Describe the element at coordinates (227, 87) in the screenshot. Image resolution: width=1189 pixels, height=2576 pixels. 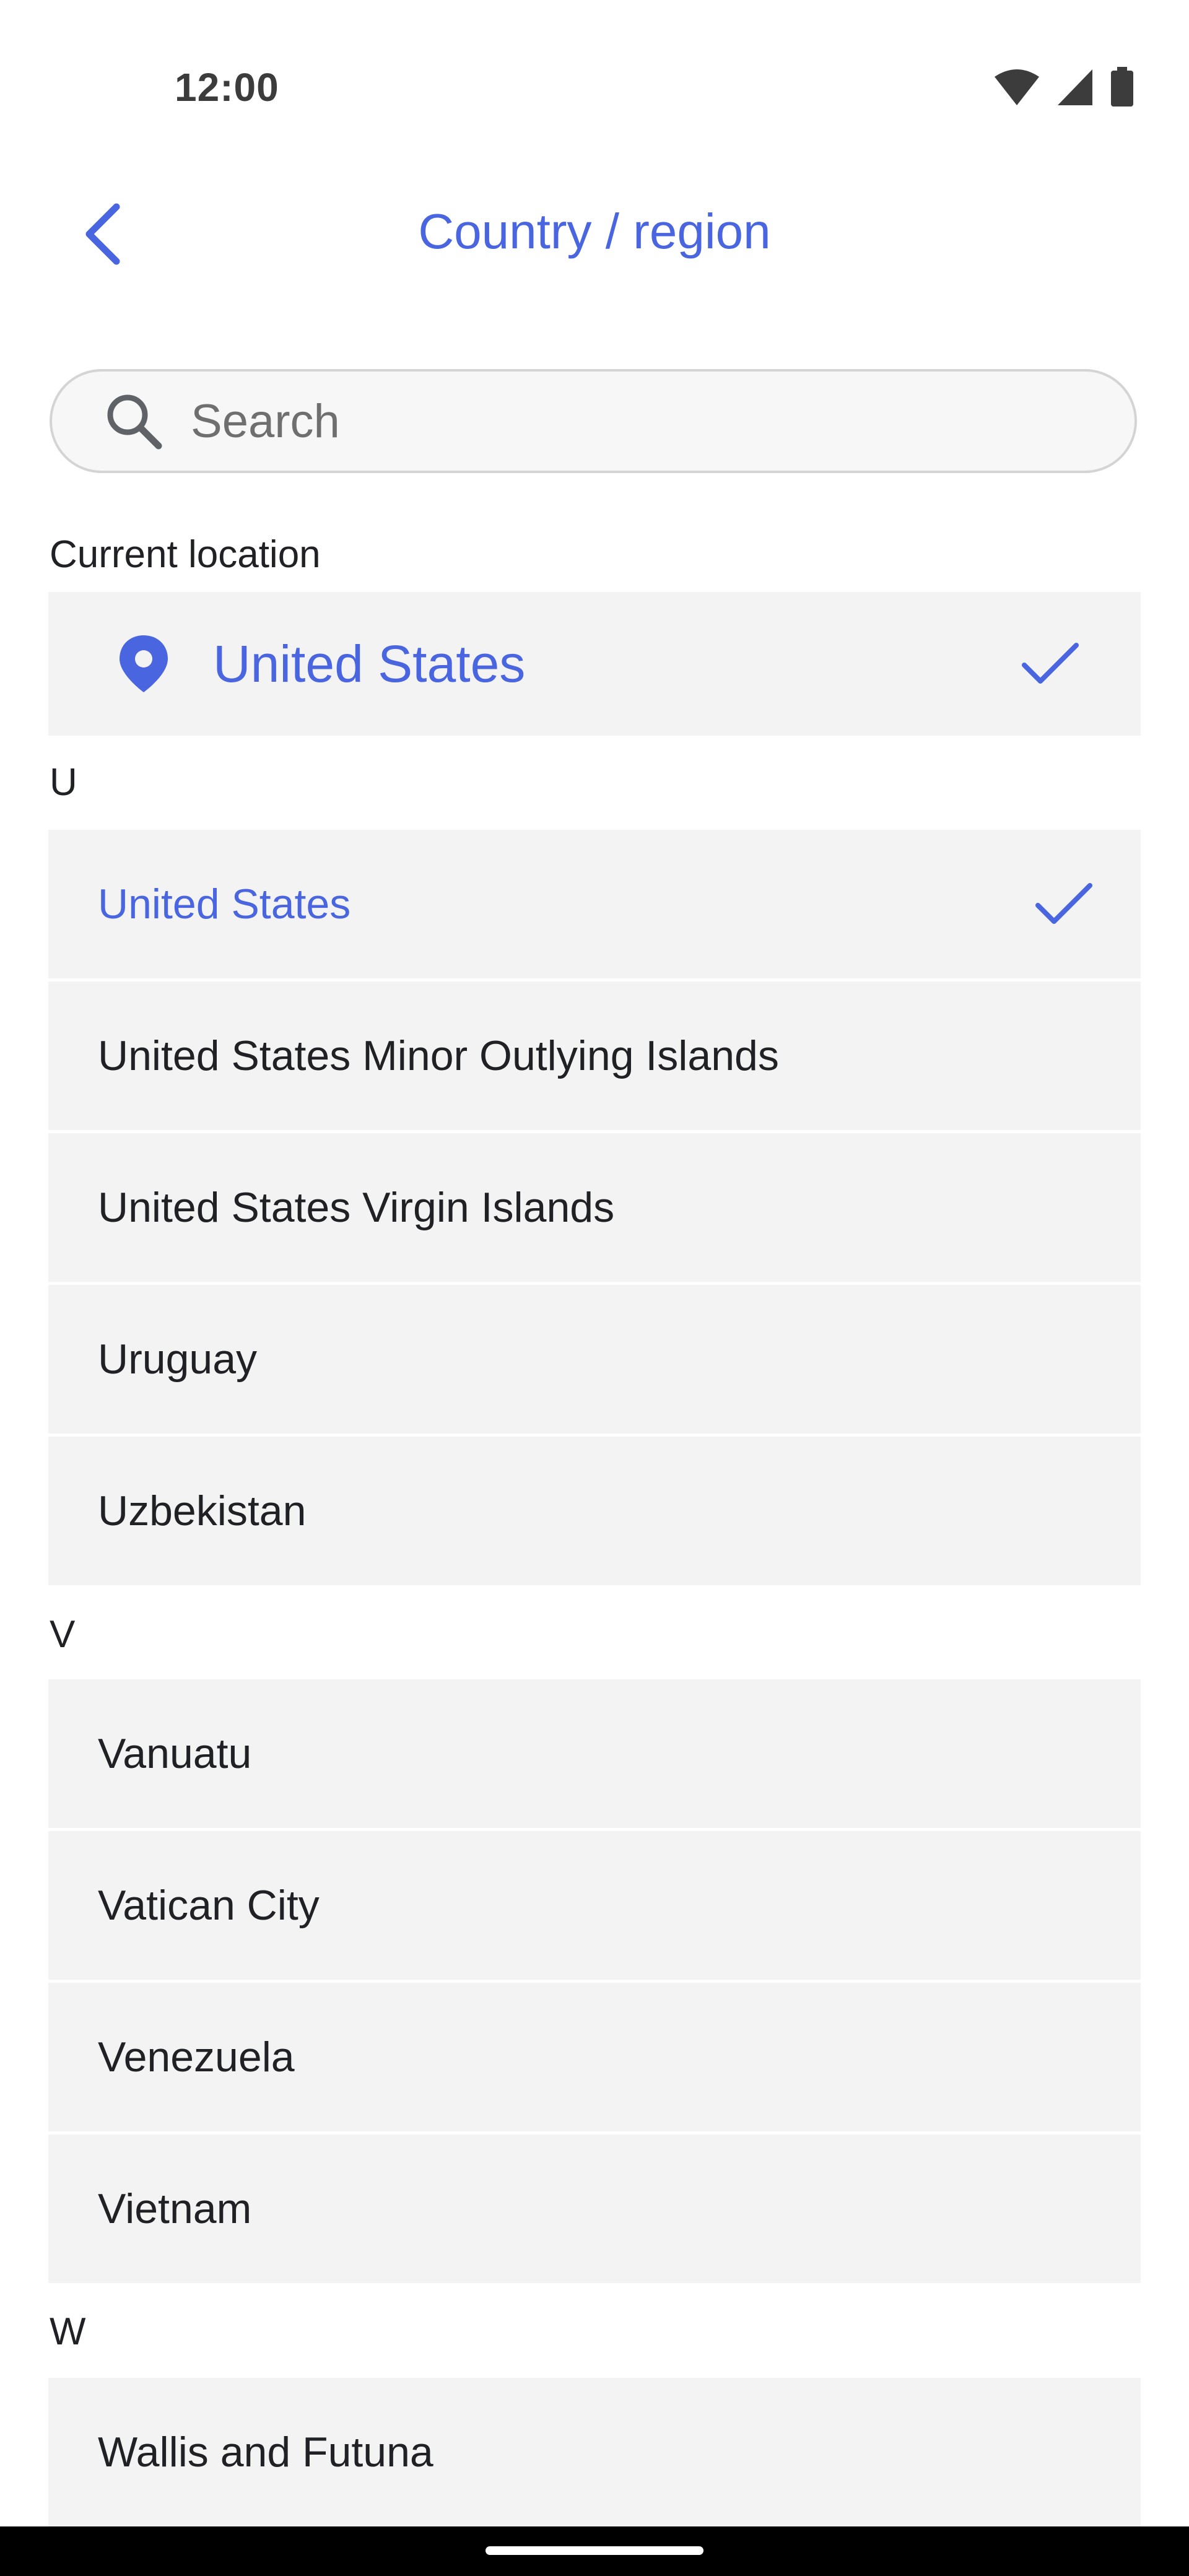
I see `status-time: 12:00` at that location.